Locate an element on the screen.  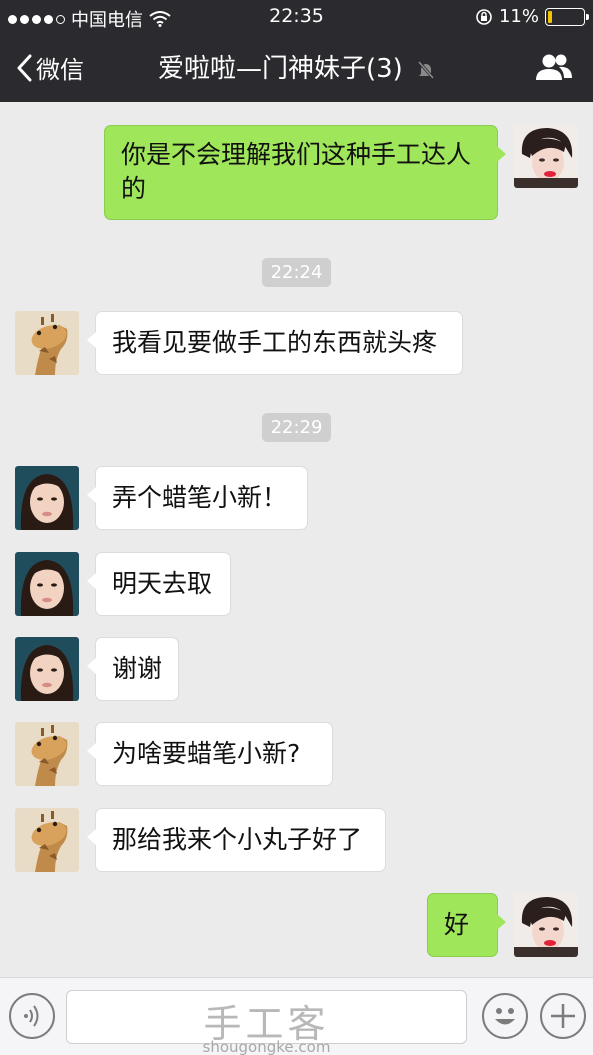
message-bubble-incoming: 那给我来个小丸子好了 is located at coordinates (236, 840).